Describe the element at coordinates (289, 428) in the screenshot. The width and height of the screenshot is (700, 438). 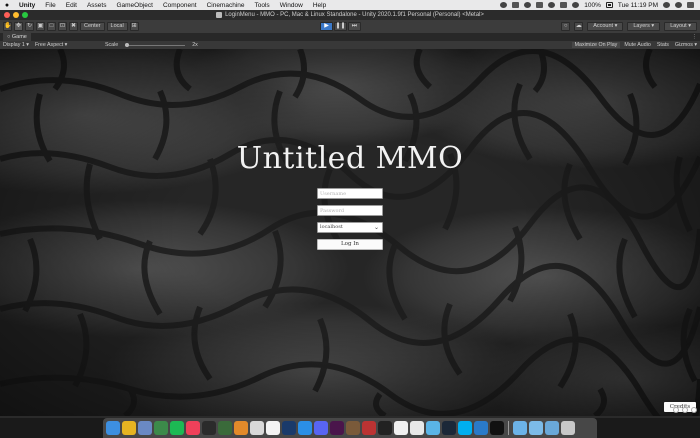
I see `photoshop-icon` at that location.